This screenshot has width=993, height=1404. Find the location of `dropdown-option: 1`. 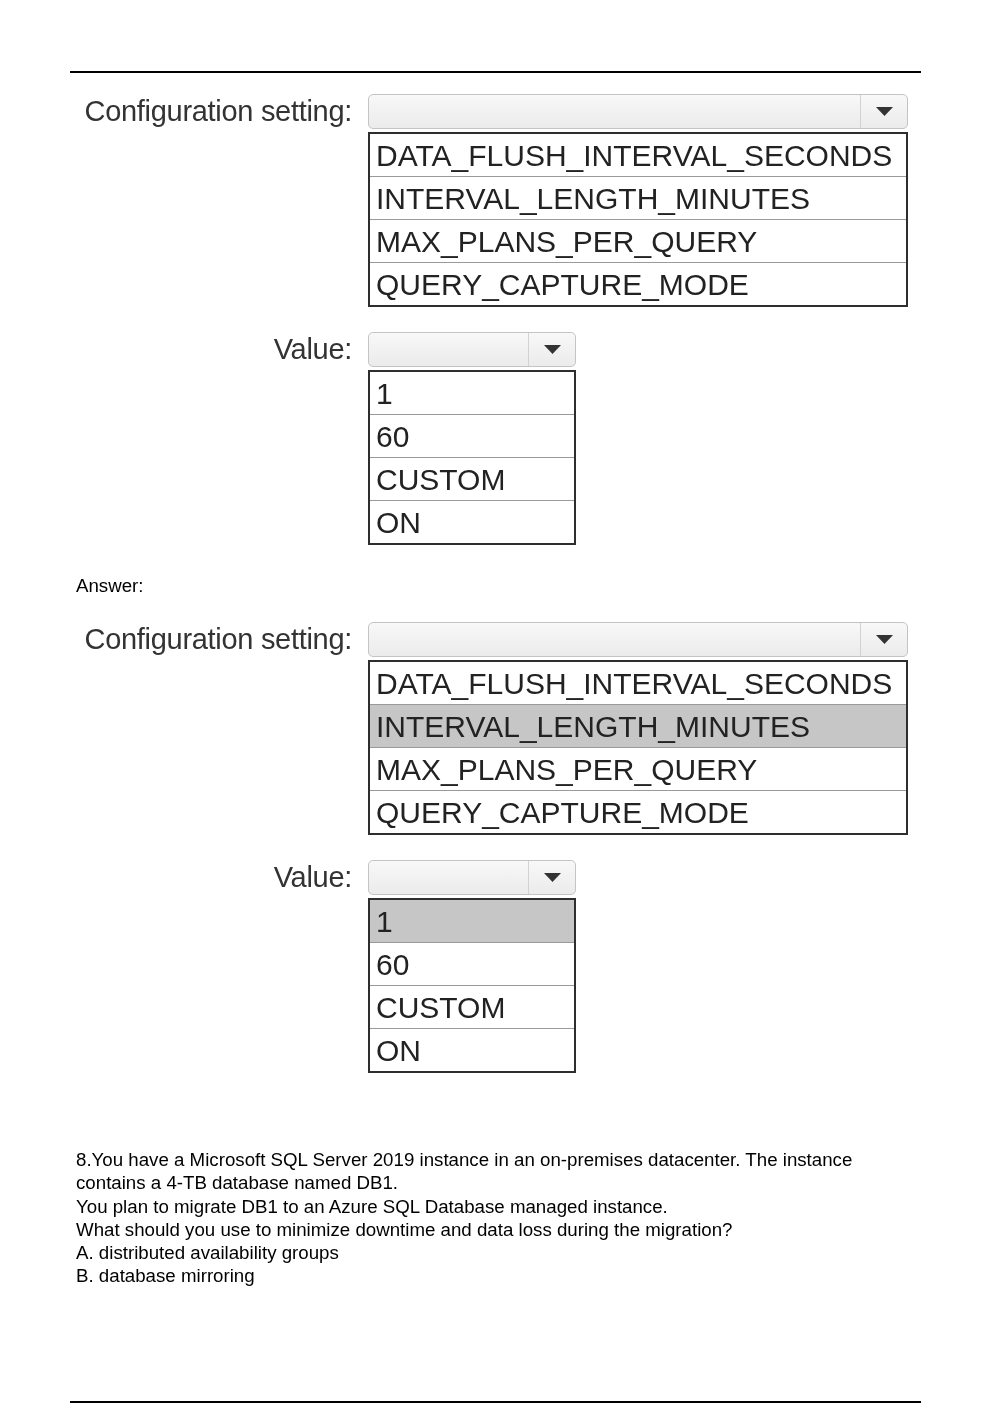

dropdown-option: 1 is located at coordinates (472, 921).